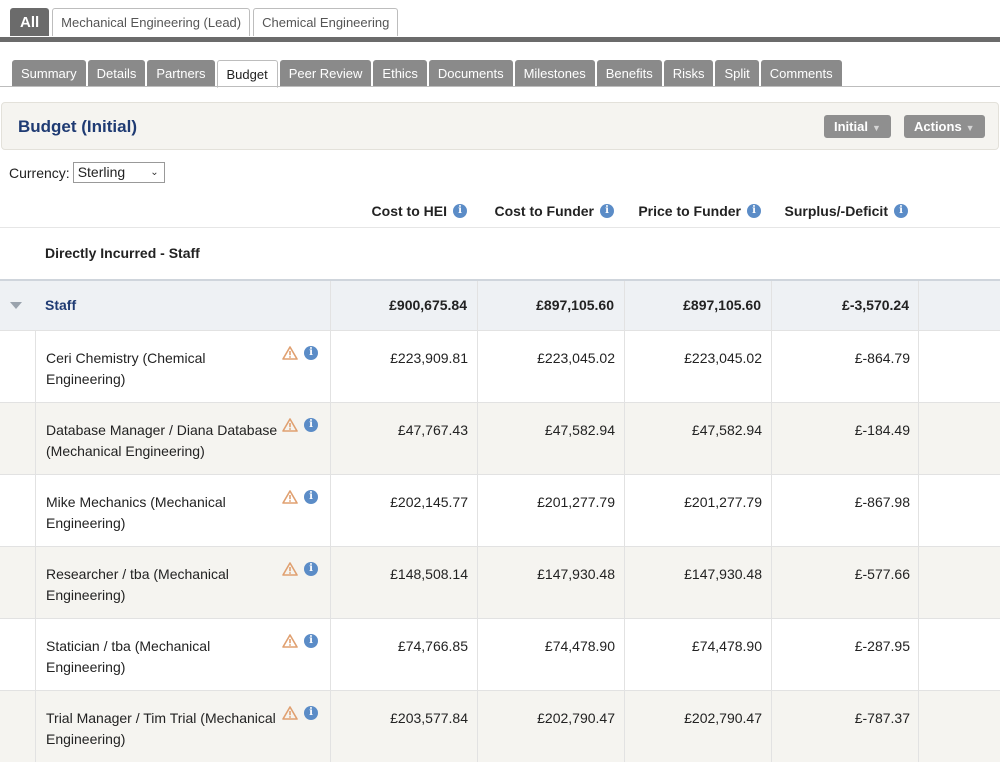 The width and height of the screenshot is (1000, 762). What do you see at coordinates (723, 502) in the screenshot?
I see `price-to-funder-value: £201,277.79` at bounding box center [723, 502].